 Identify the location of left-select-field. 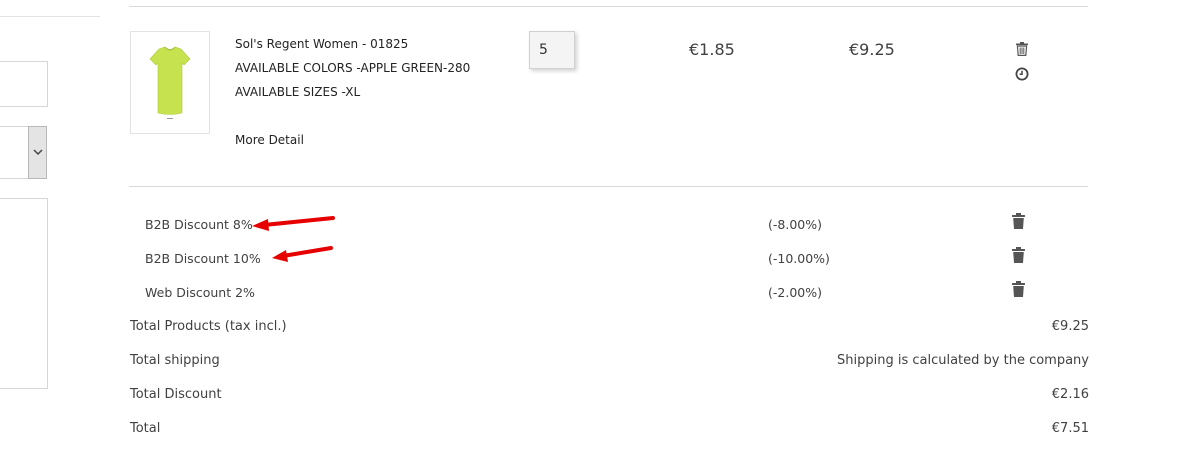
(14, 152).